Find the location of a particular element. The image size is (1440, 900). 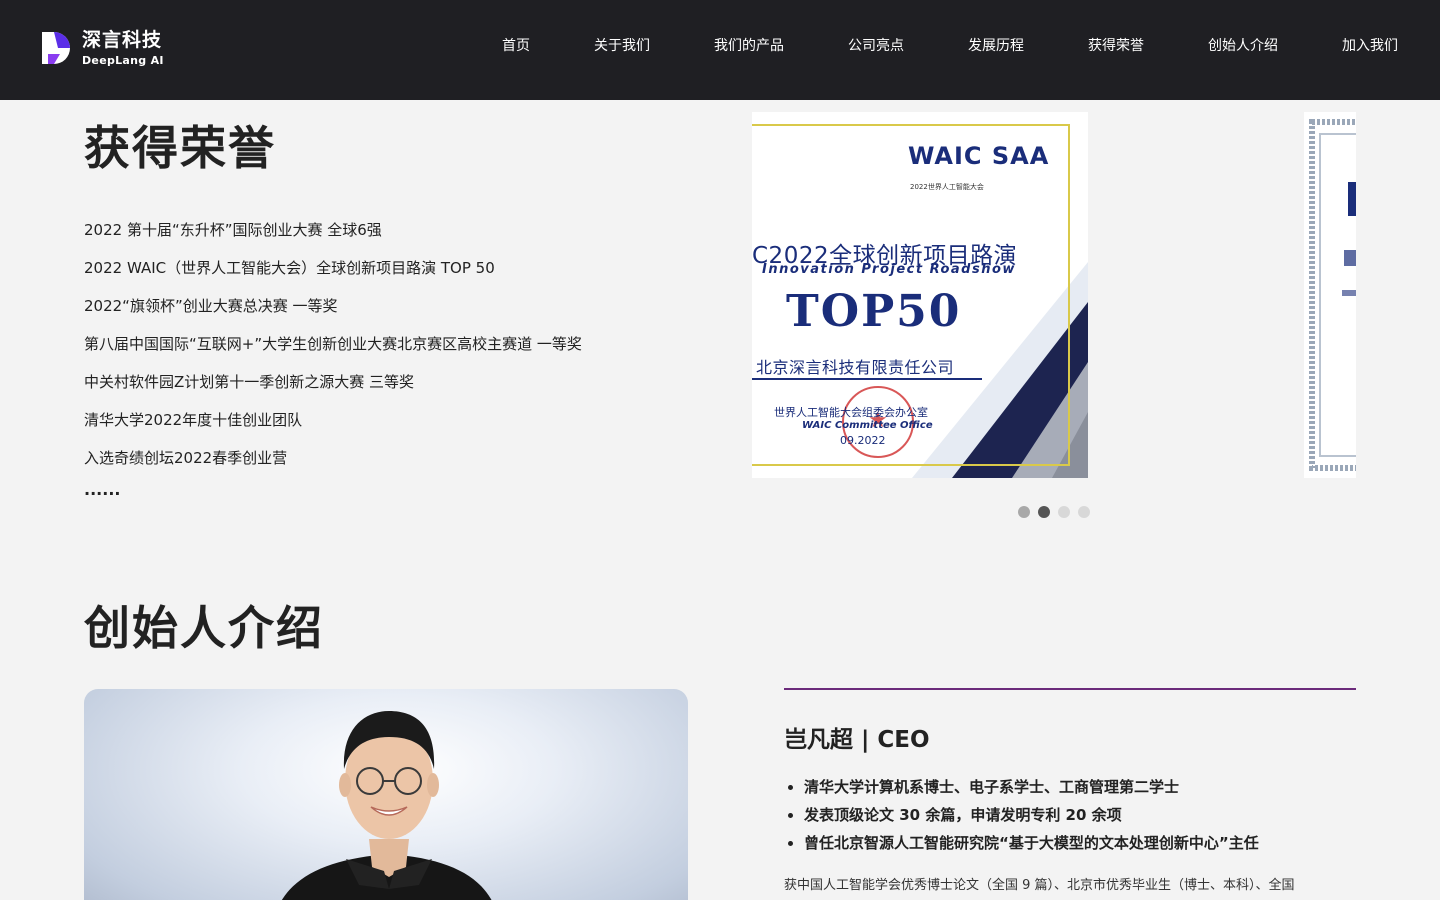

founder-divider is located at coordinates (1070, 689).